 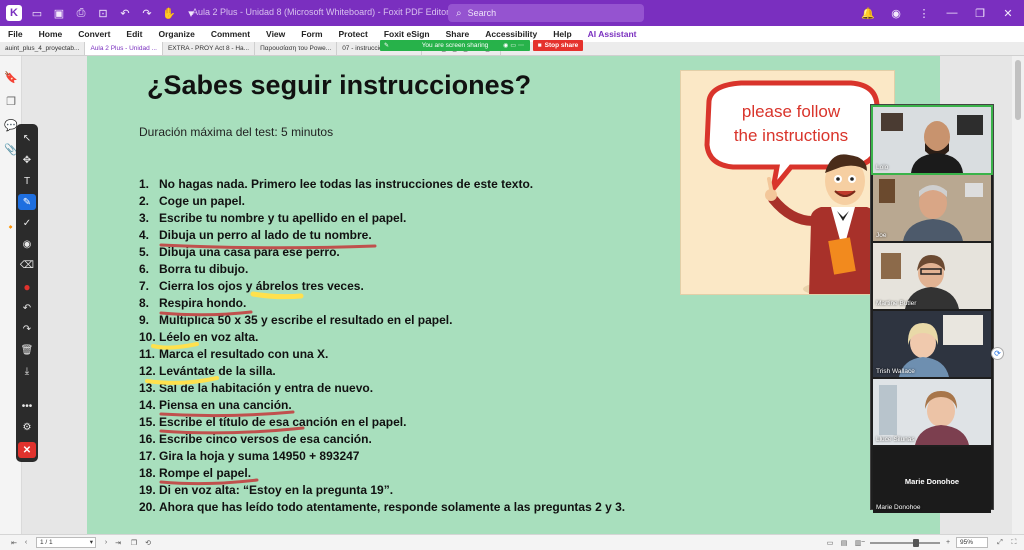 What do you see at coordinates (147, 337) in the screenshot?
I see `instruction-number: 10.` at bounding box center [147, 337].